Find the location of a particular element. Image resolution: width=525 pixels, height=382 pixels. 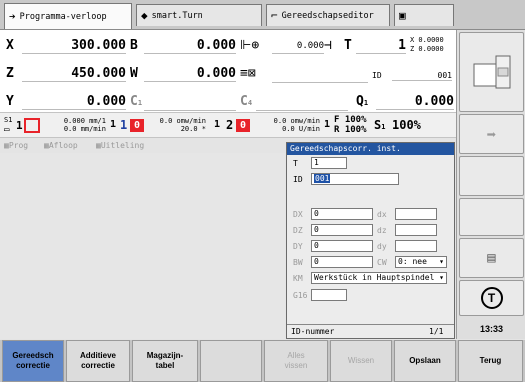

softkey-magazine-table: Magazijn- tabel is located at coordinates (165, 361).